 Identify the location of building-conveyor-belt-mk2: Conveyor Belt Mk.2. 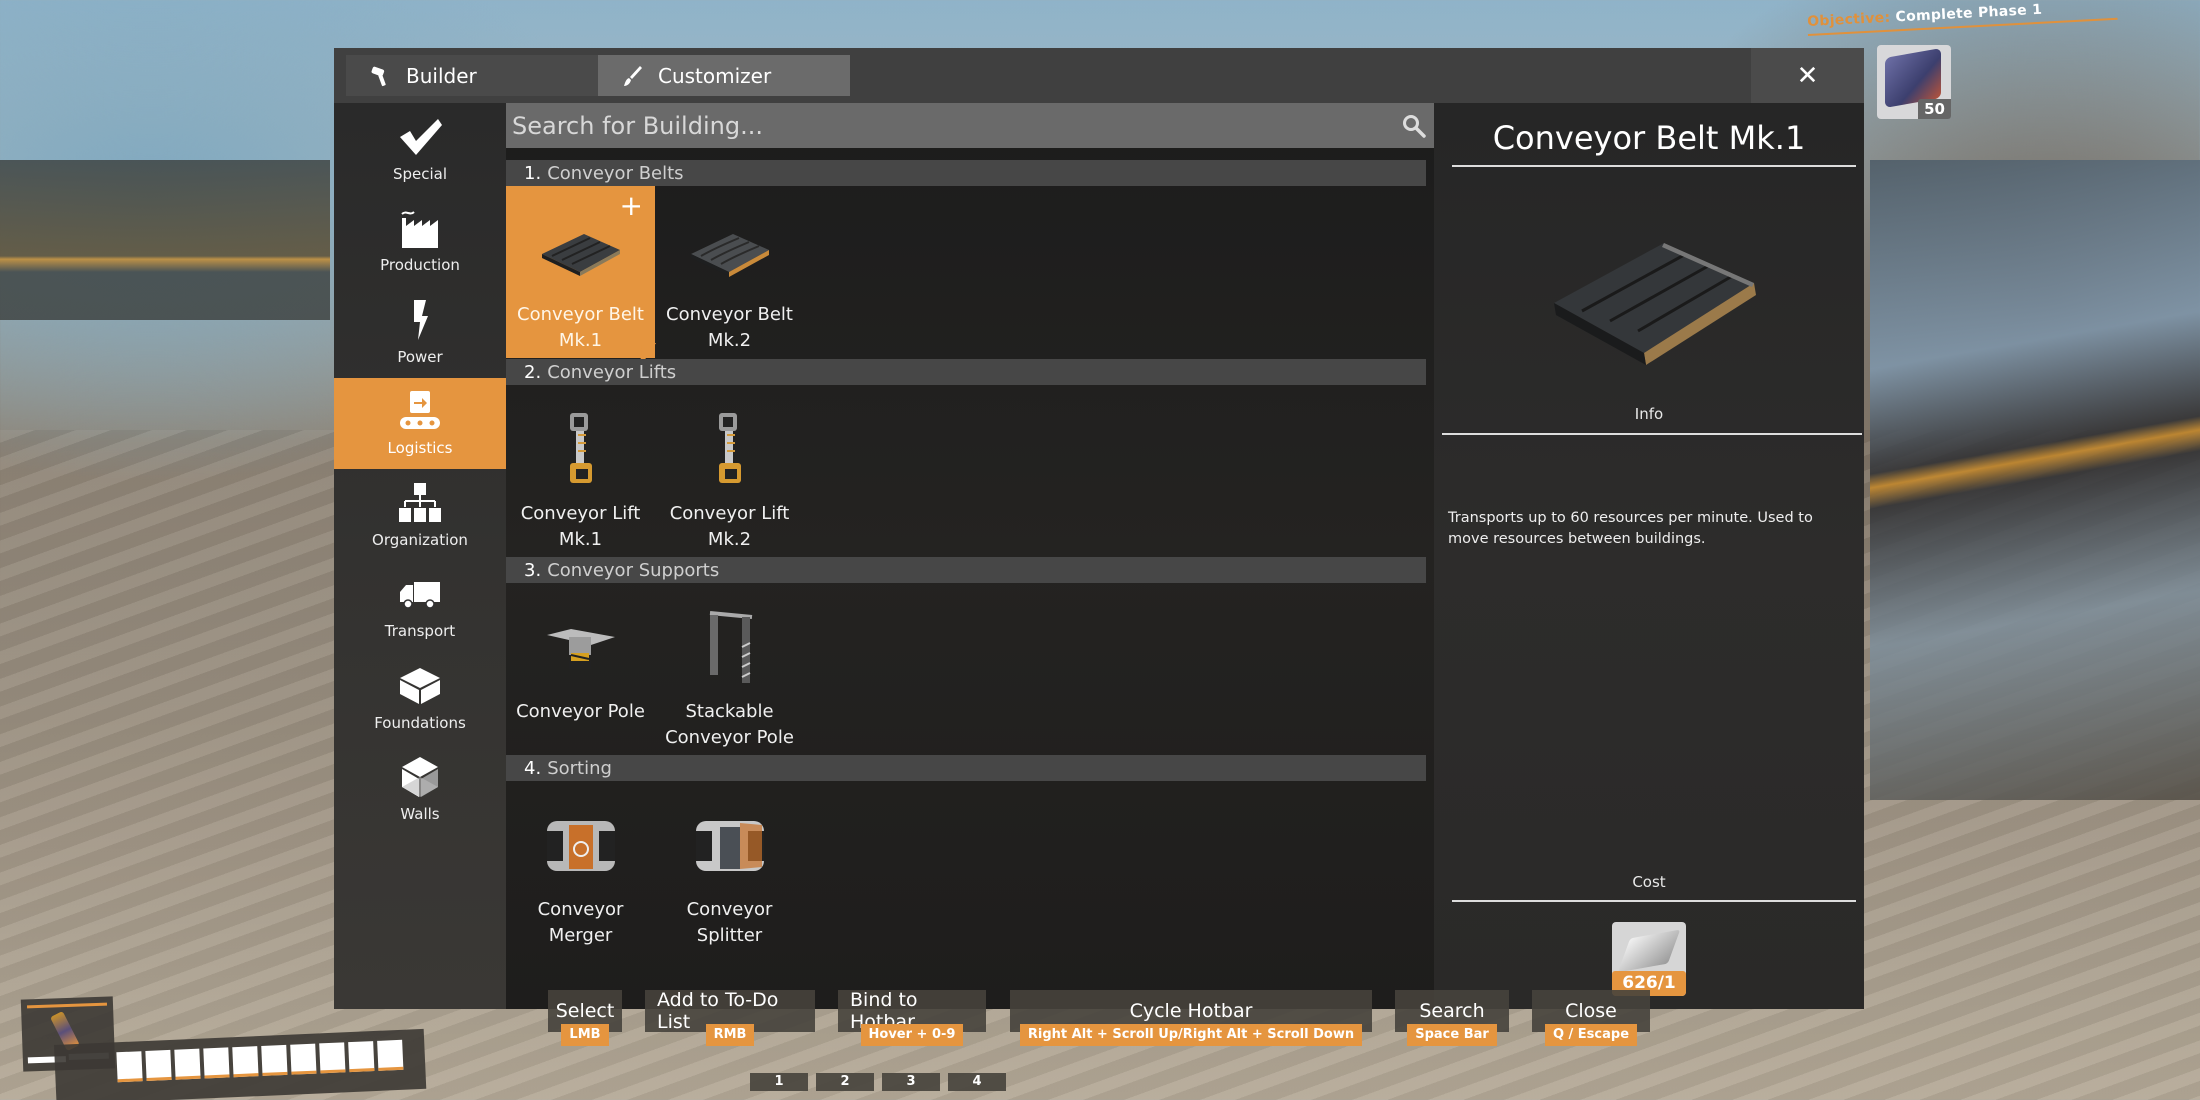
(729, 272).